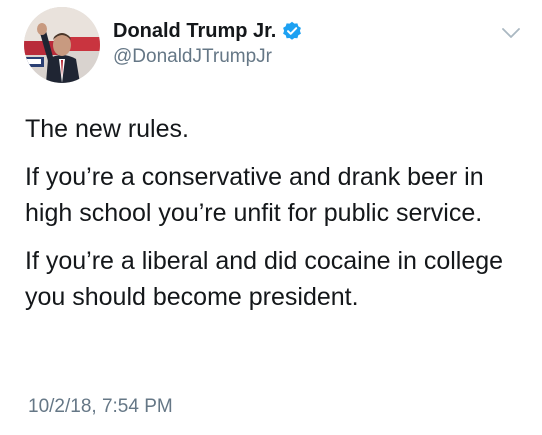  I want to click on name-row: Donald Trump Jr., so click(207, 31).